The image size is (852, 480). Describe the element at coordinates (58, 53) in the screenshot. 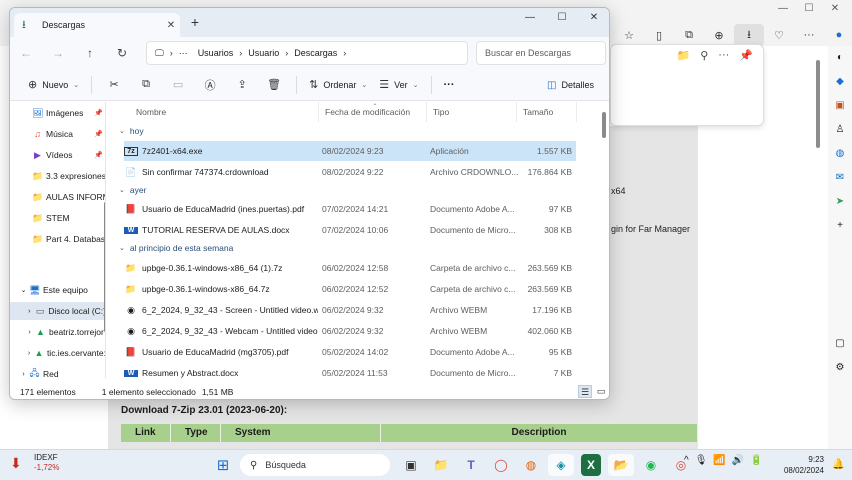

I see `forward-button: →` at that location.